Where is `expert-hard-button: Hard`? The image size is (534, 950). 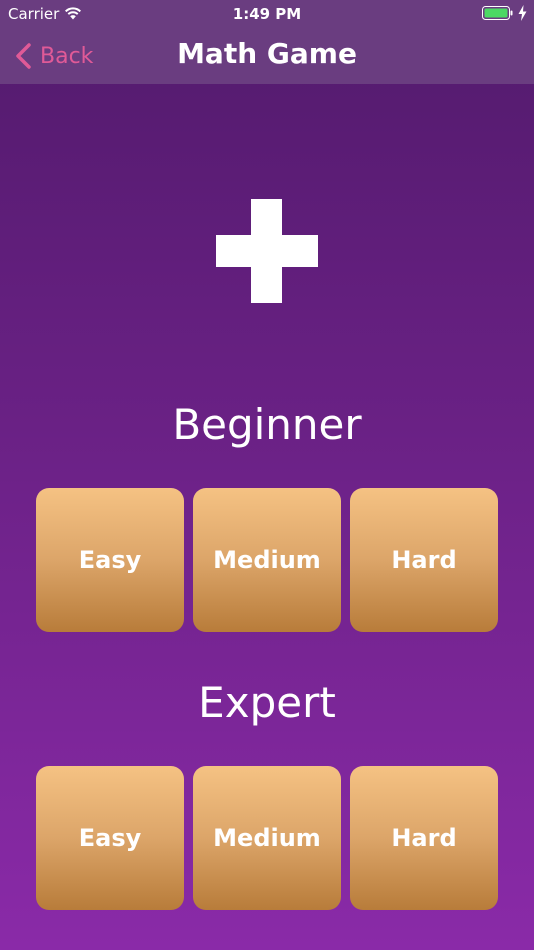 expert-hard-button: Hard is located at coordinates (424, 838).